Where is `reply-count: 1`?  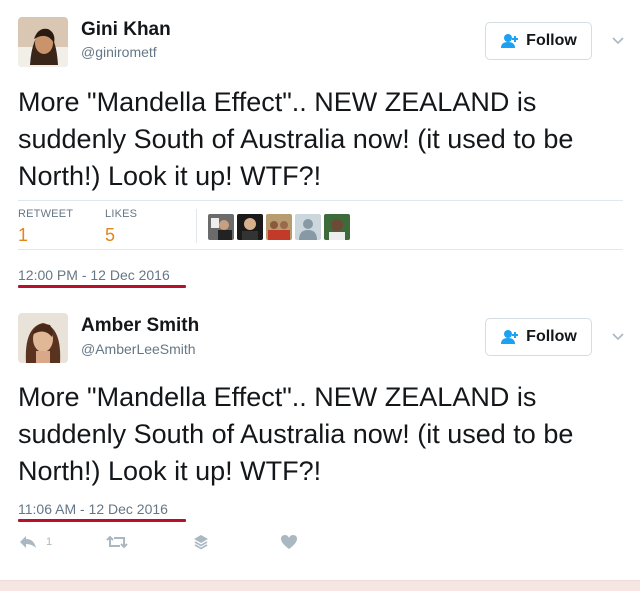
reply-count: 1 is located at coordinates (49, 542).